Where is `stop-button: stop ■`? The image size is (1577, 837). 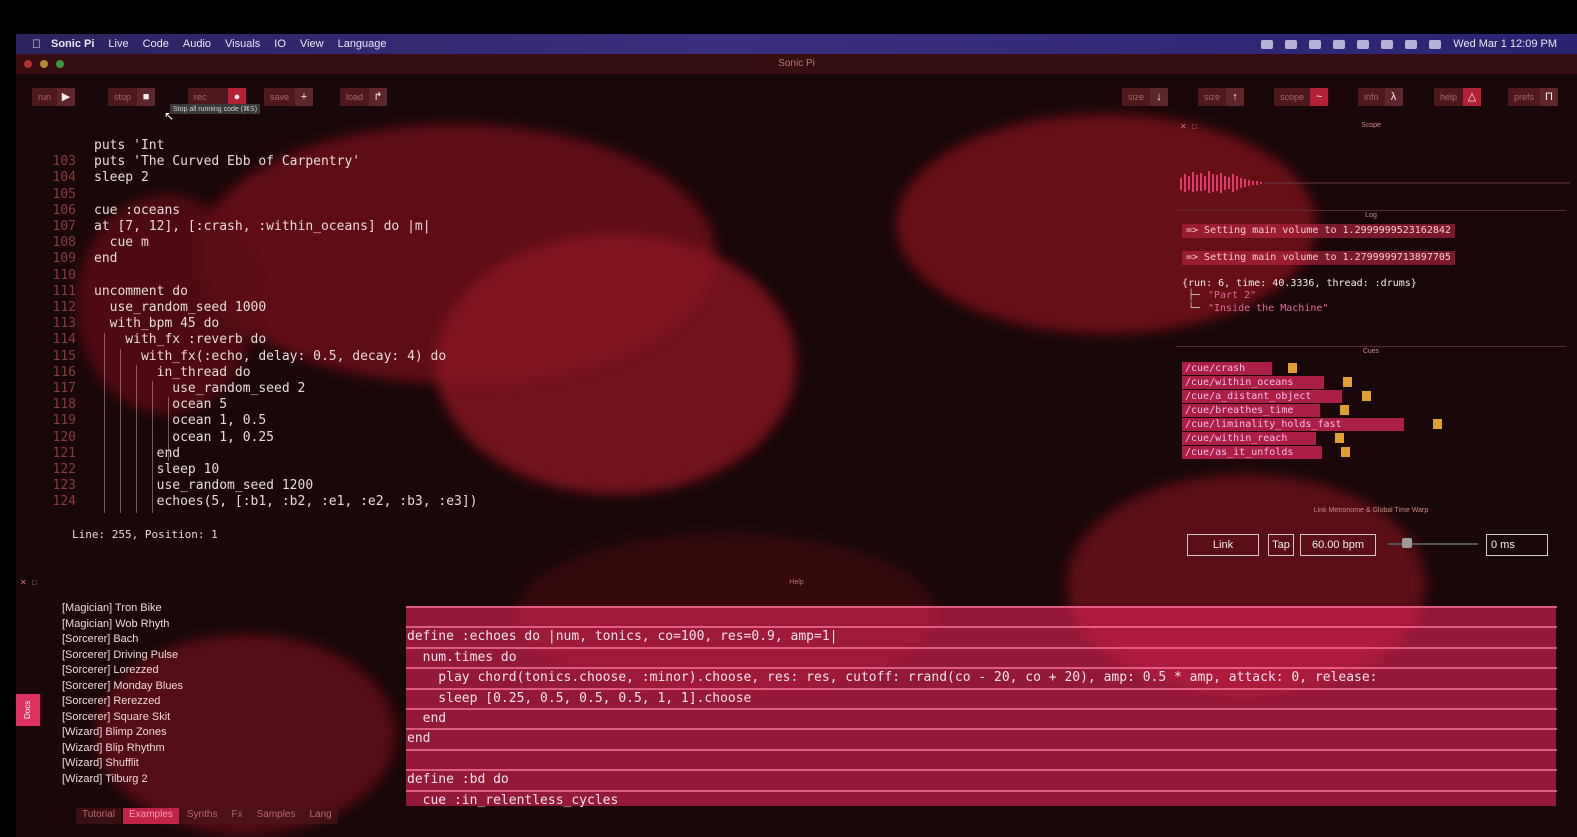
stop-button: stop ■ is located at coordinates (132, 97).